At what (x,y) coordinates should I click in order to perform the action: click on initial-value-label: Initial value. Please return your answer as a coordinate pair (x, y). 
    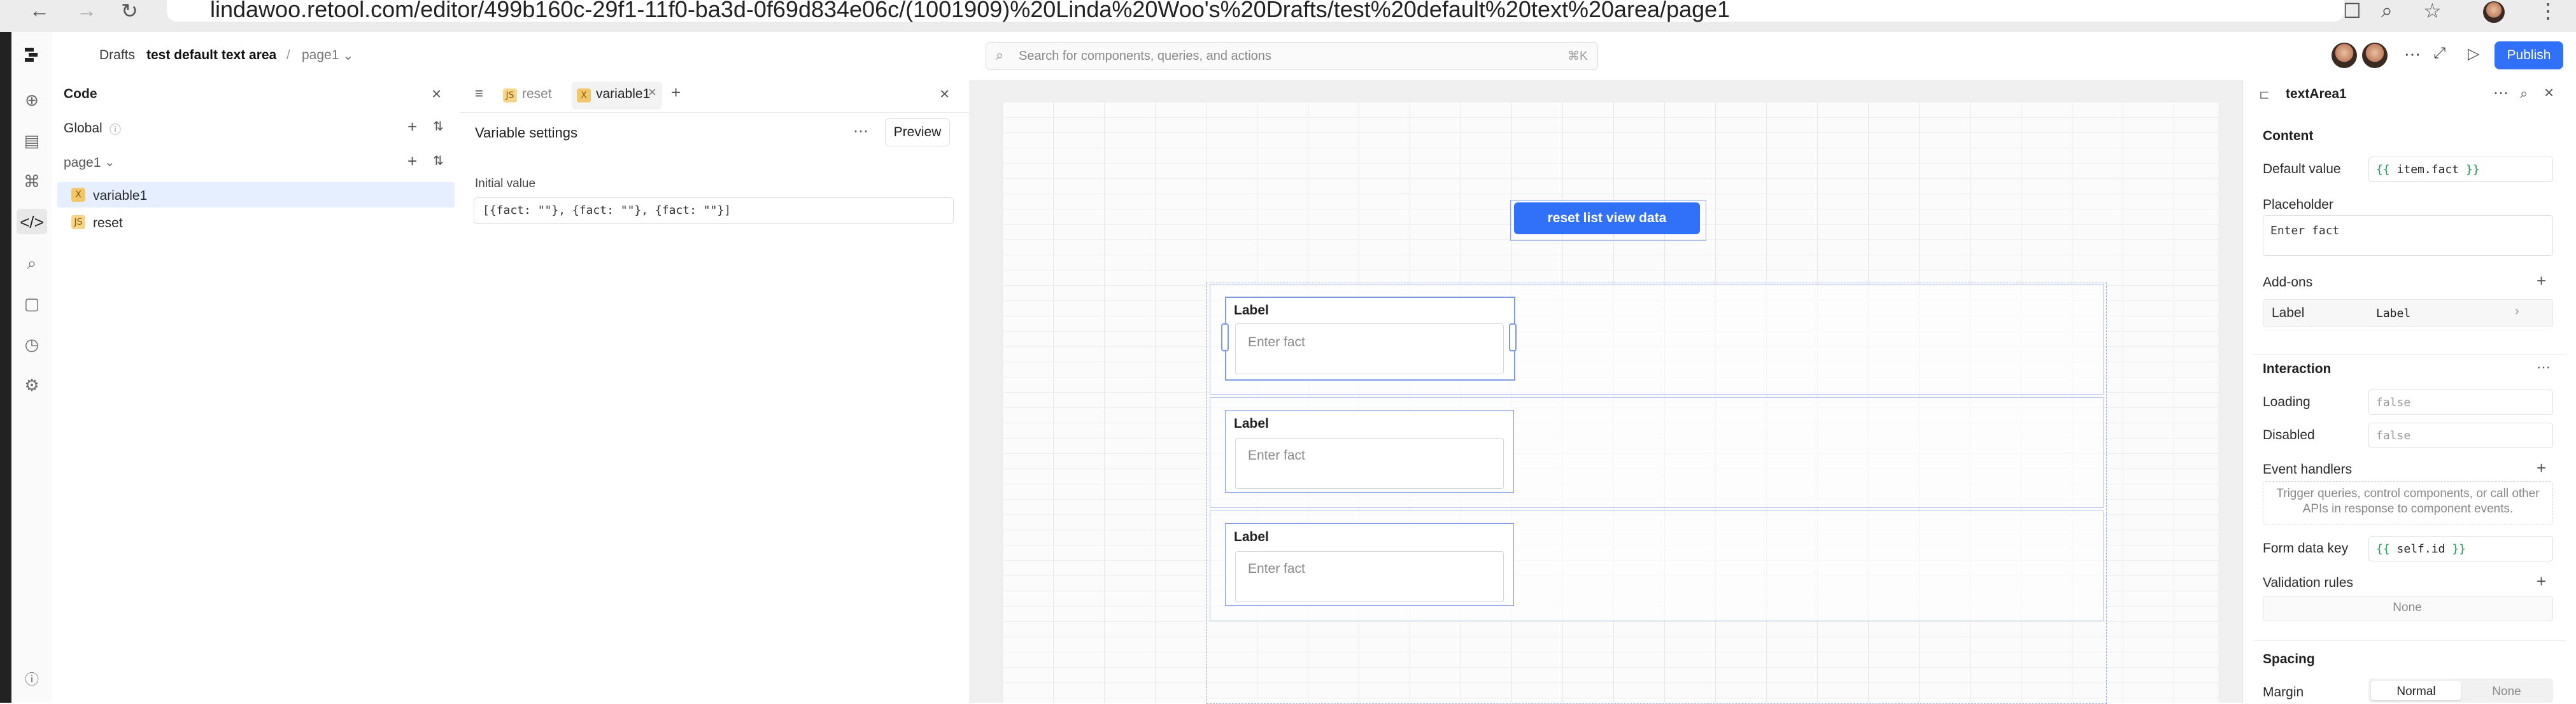
    Looking at the image, I should click on (505, 183).